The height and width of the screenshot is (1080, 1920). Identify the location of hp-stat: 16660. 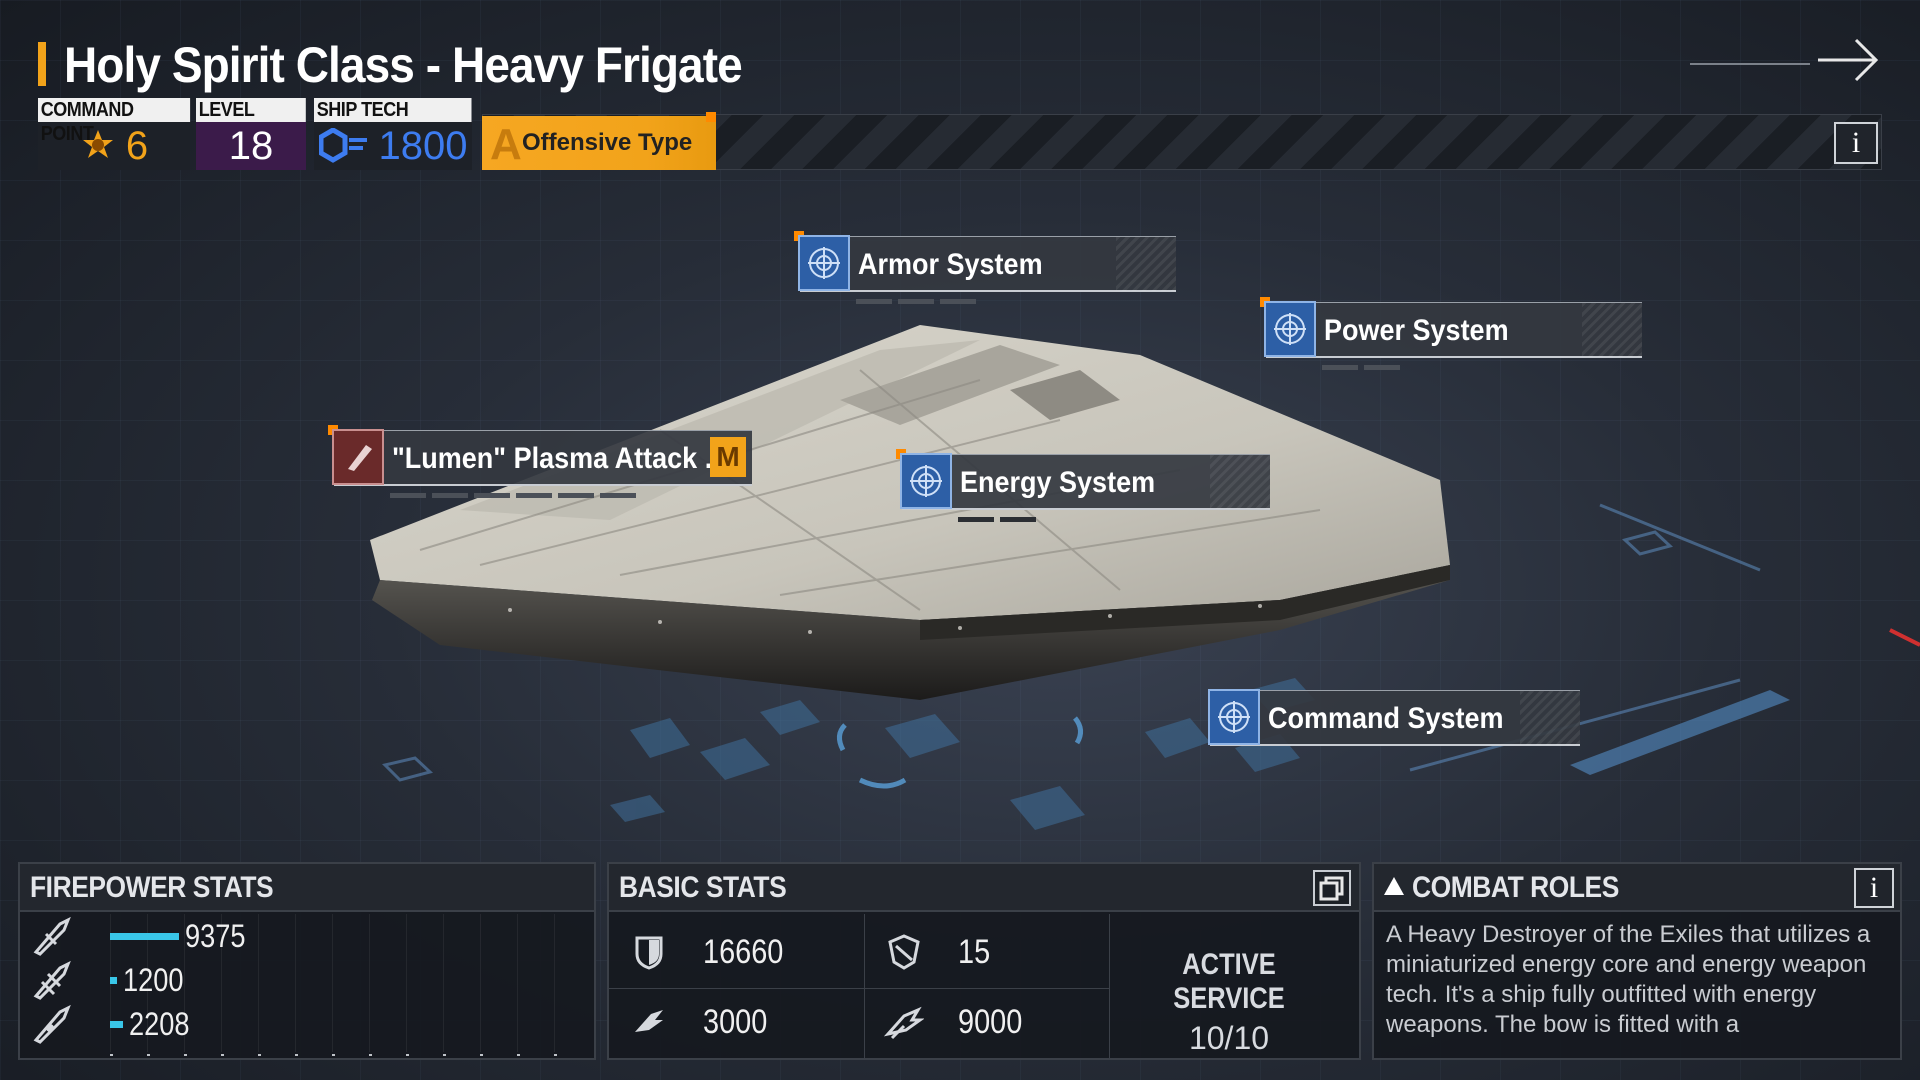
(703, 952).